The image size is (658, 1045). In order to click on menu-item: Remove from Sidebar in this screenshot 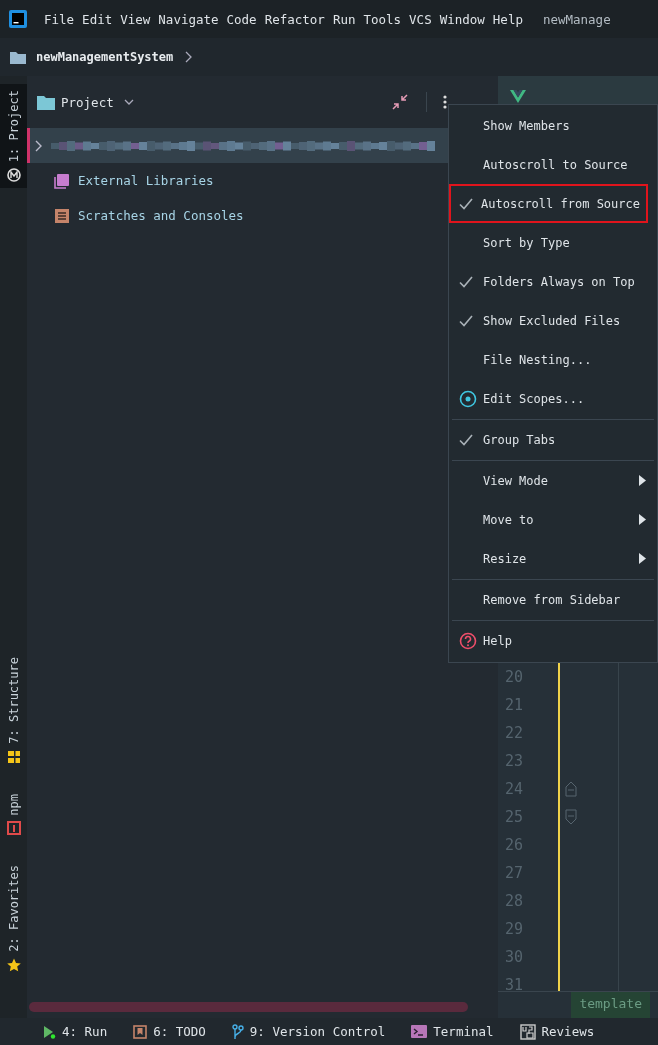, I will do `click(548, 599)`.